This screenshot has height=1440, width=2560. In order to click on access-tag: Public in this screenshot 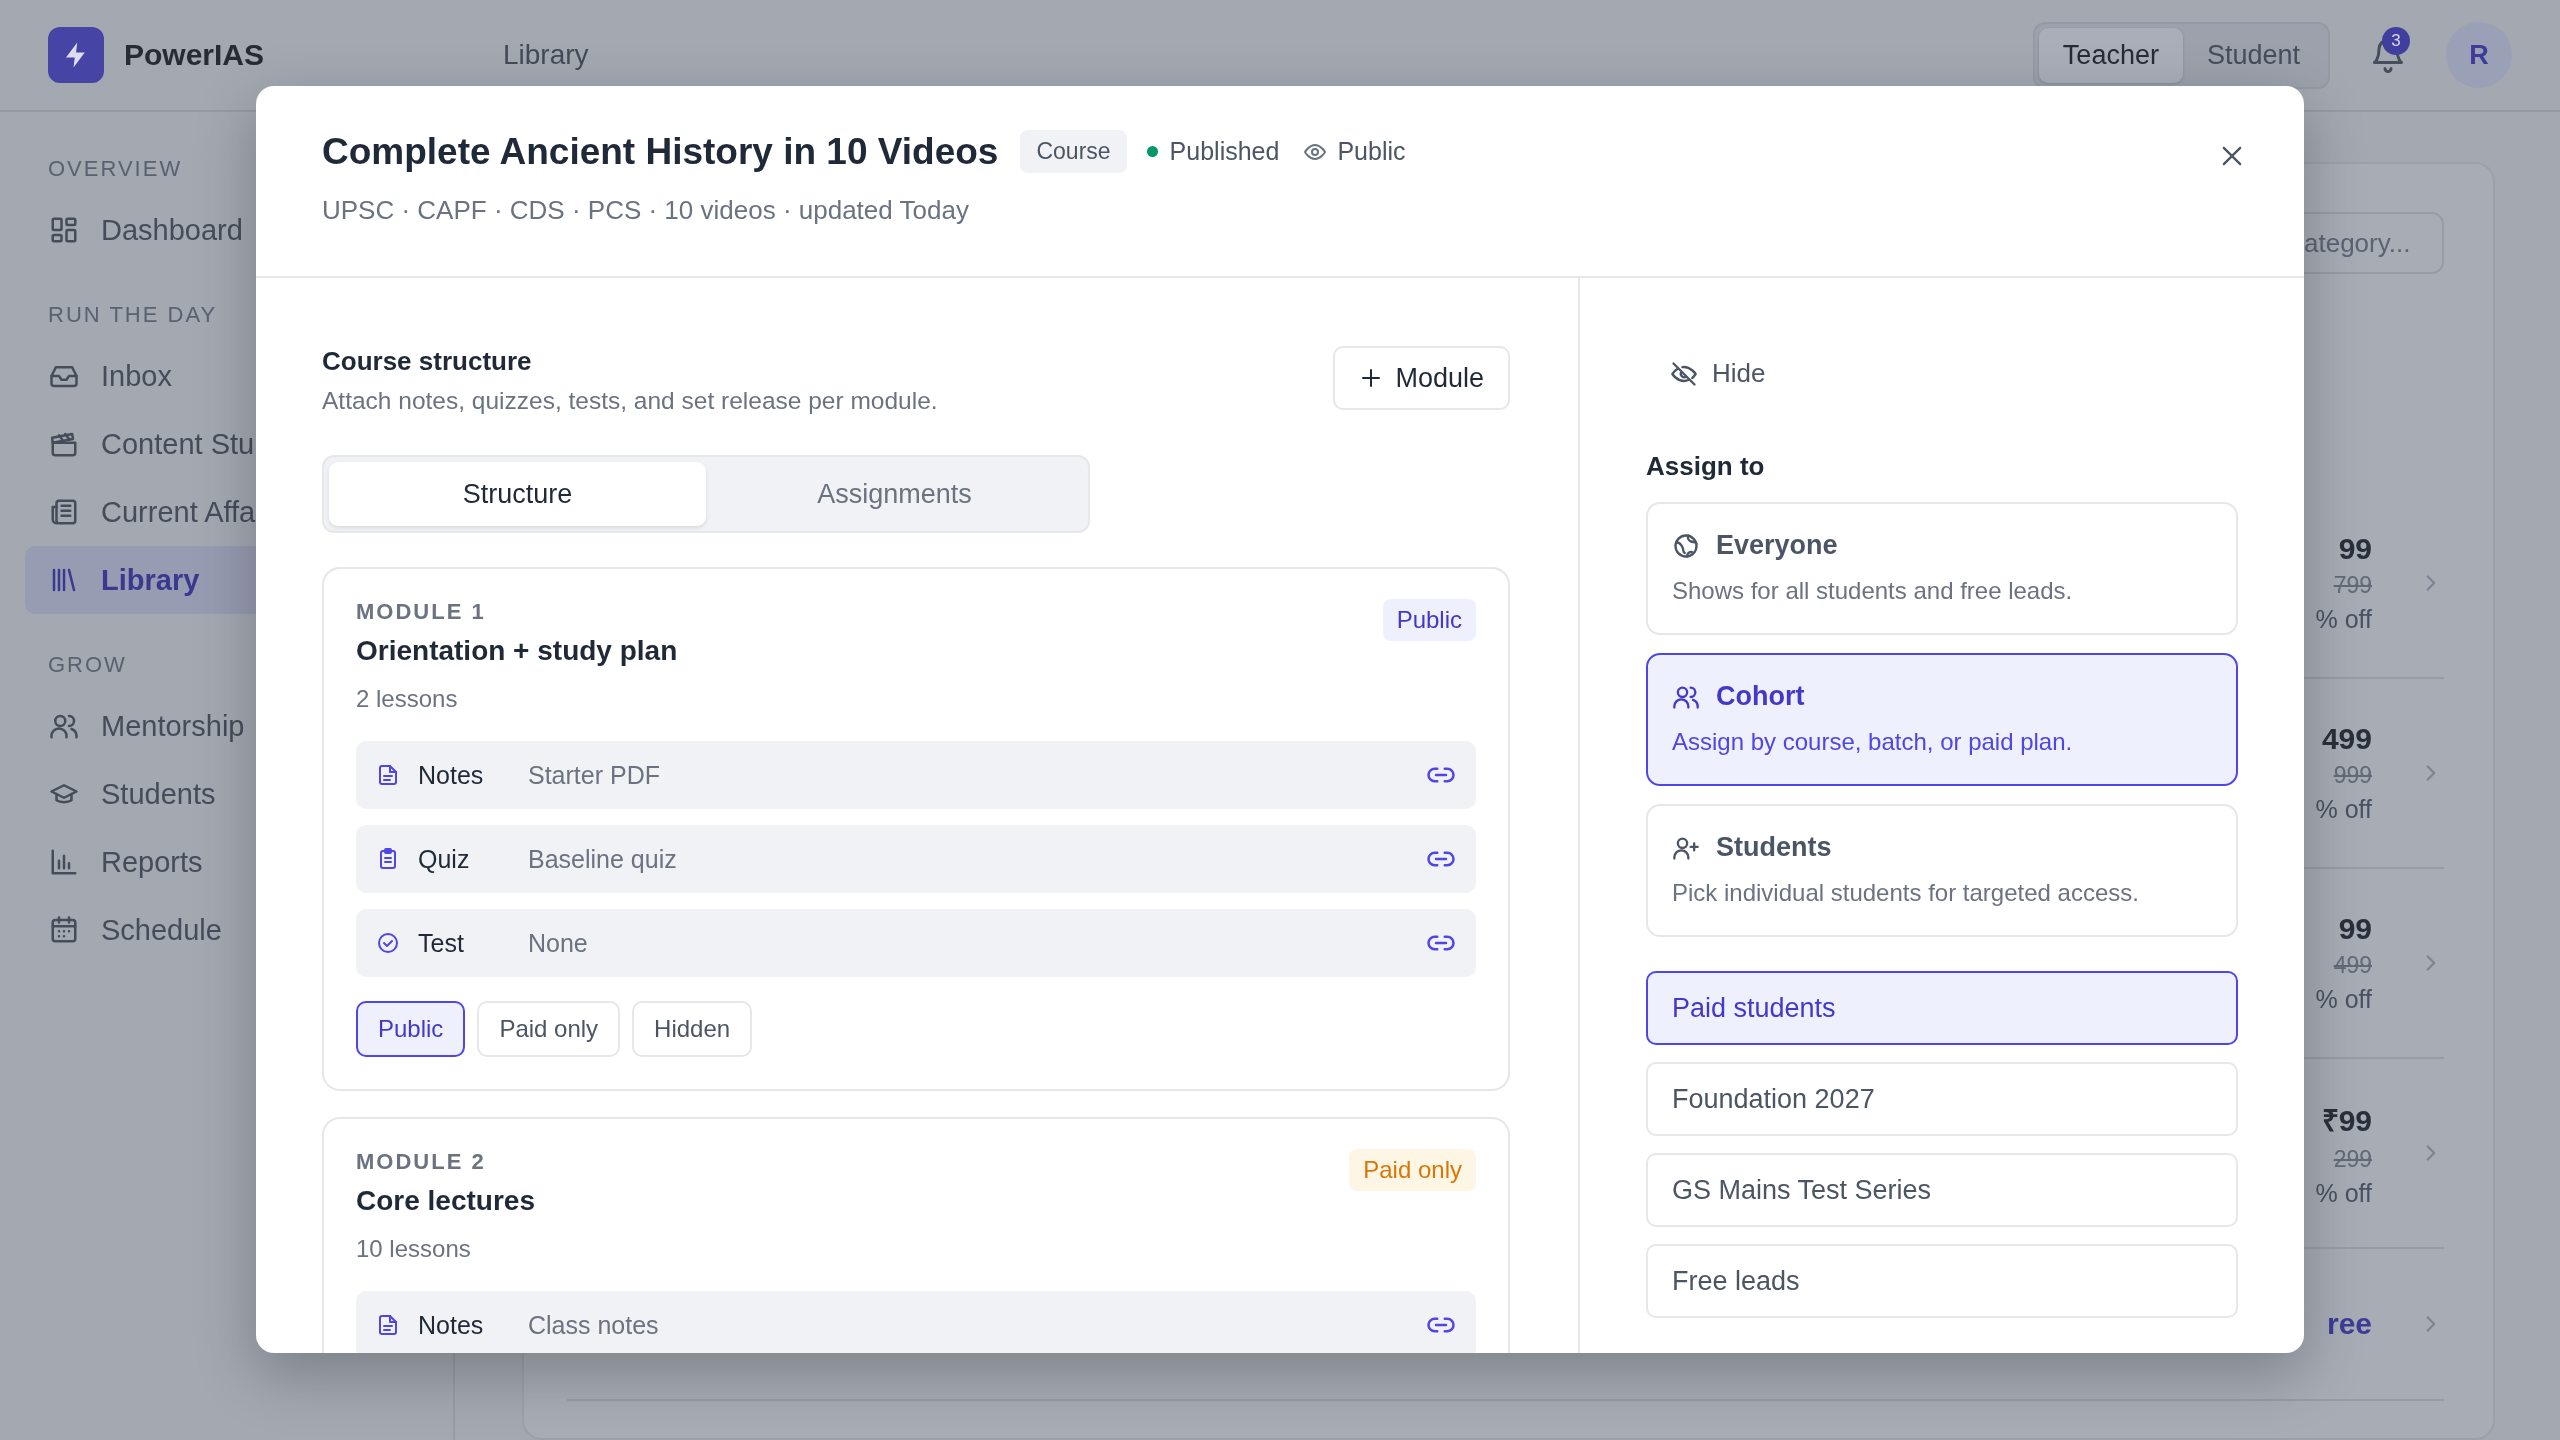, I will do `click(1429, 620)`.